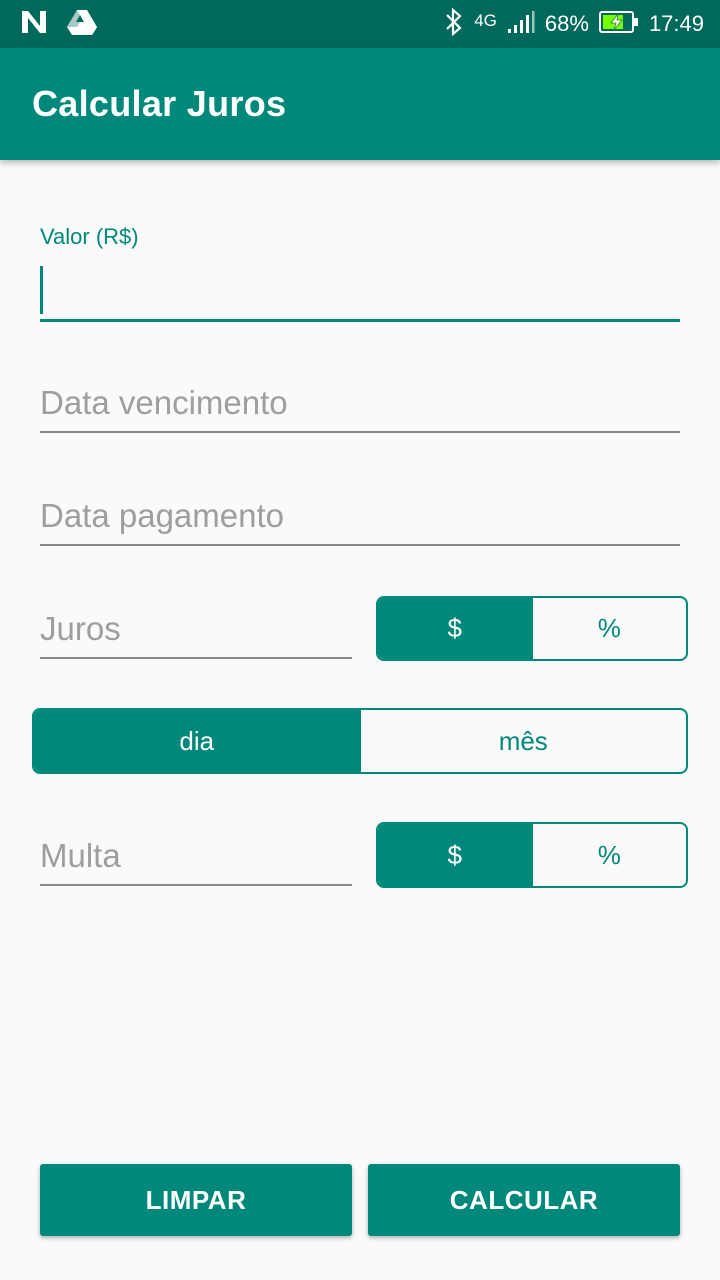  Describe the element at coordinates (485, 20) in the screenshot. I see `network-type: 4G` at that location.